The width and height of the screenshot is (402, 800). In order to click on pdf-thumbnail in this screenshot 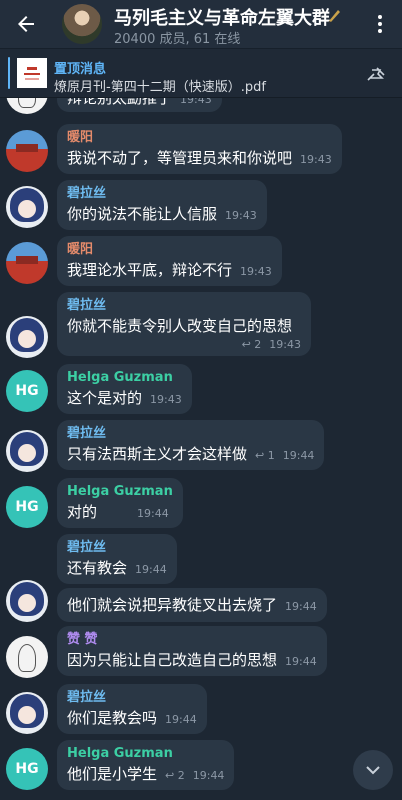, I will do `click(32, 73)`.